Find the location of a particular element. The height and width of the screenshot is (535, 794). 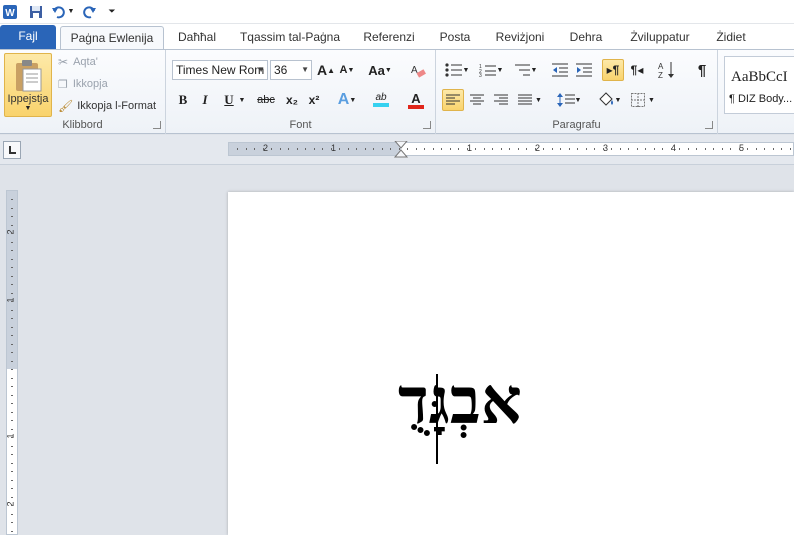

tab-view: Dehra is located at coordinates (586, 38).